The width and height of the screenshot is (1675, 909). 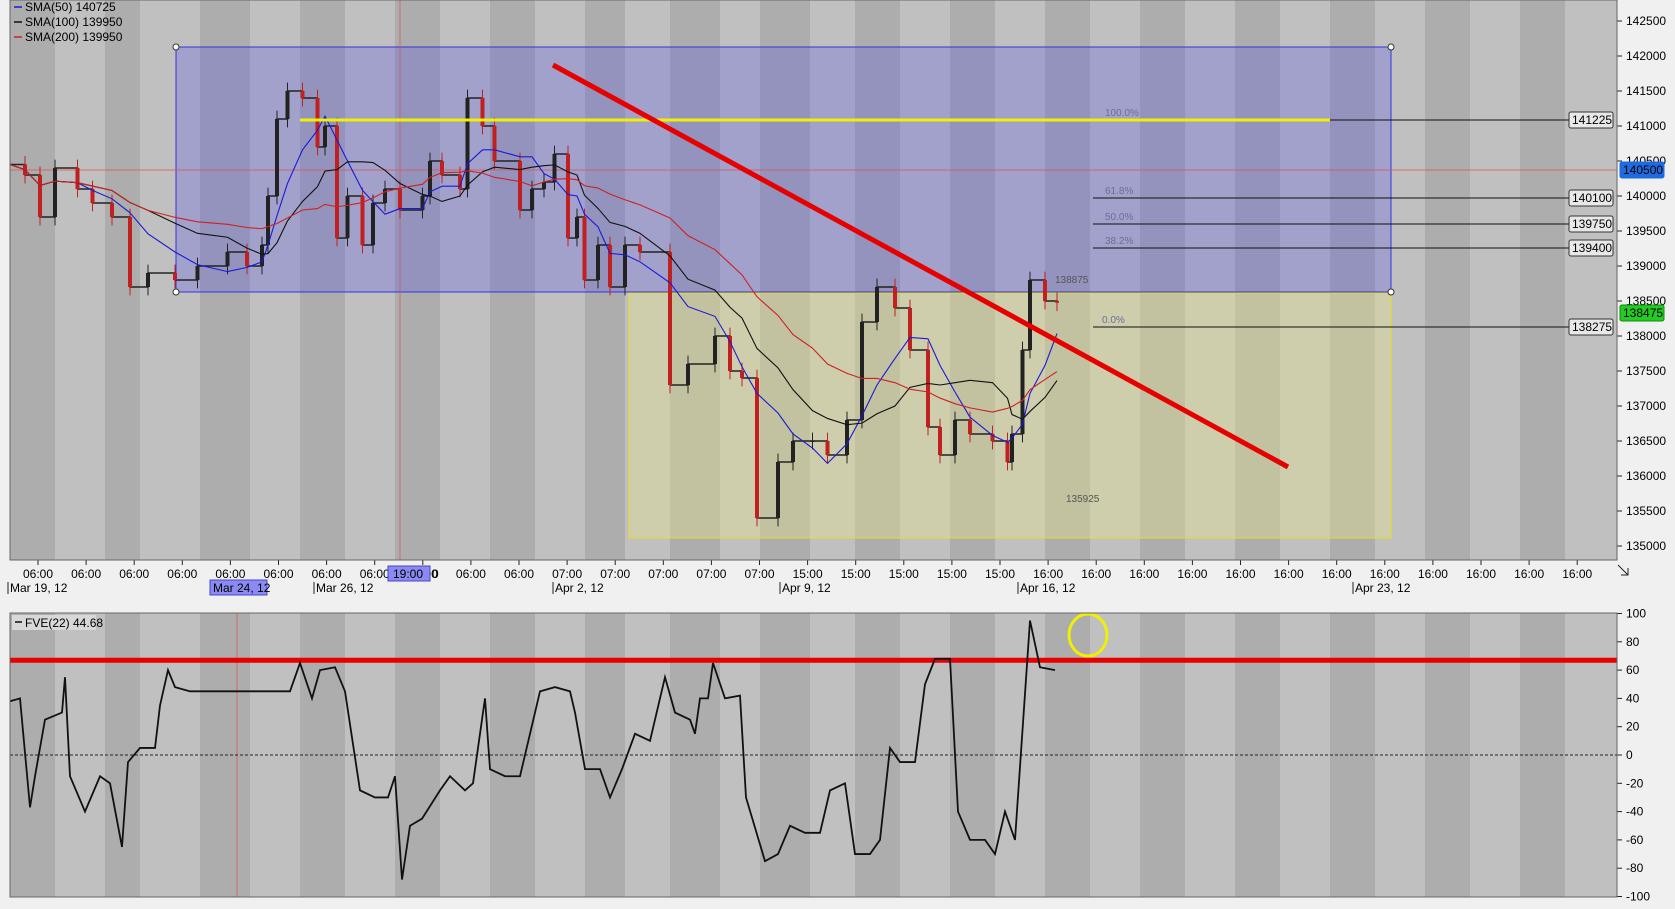 What do you see at coordinates (64, 623) in the screenshot?
I see `indicator-legend-label: FVE(22) 44.68` at bounding box center [64, 623].